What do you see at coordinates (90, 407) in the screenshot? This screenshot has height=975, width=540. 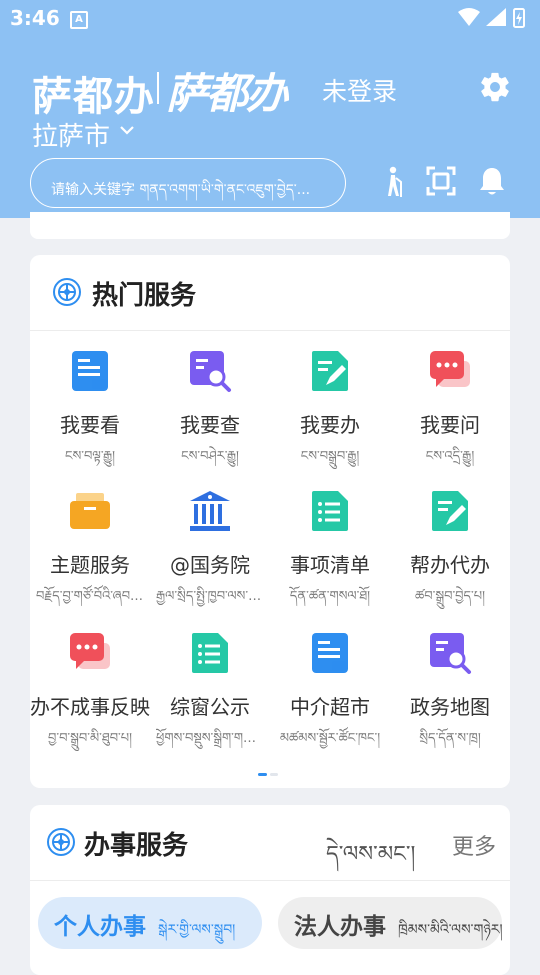 I see `service-item: 我要看 ངས་བལྟ་རྒྱུ།` at bounding box center [90, 407].